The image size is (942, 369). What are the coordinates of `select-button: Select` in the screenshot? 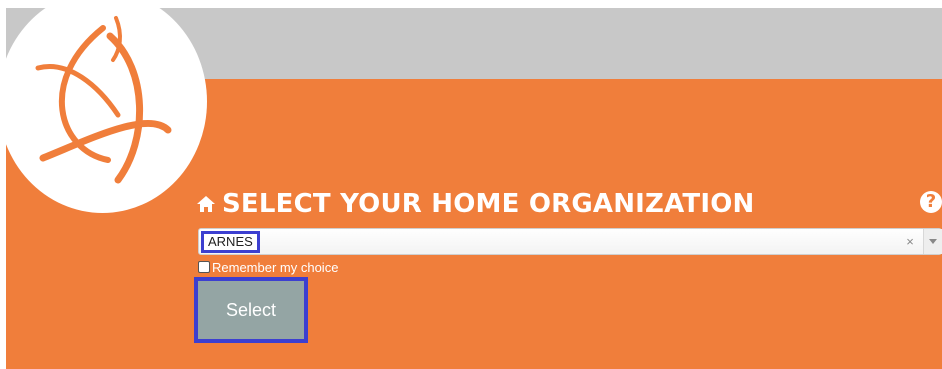 It's located at (251, 310).